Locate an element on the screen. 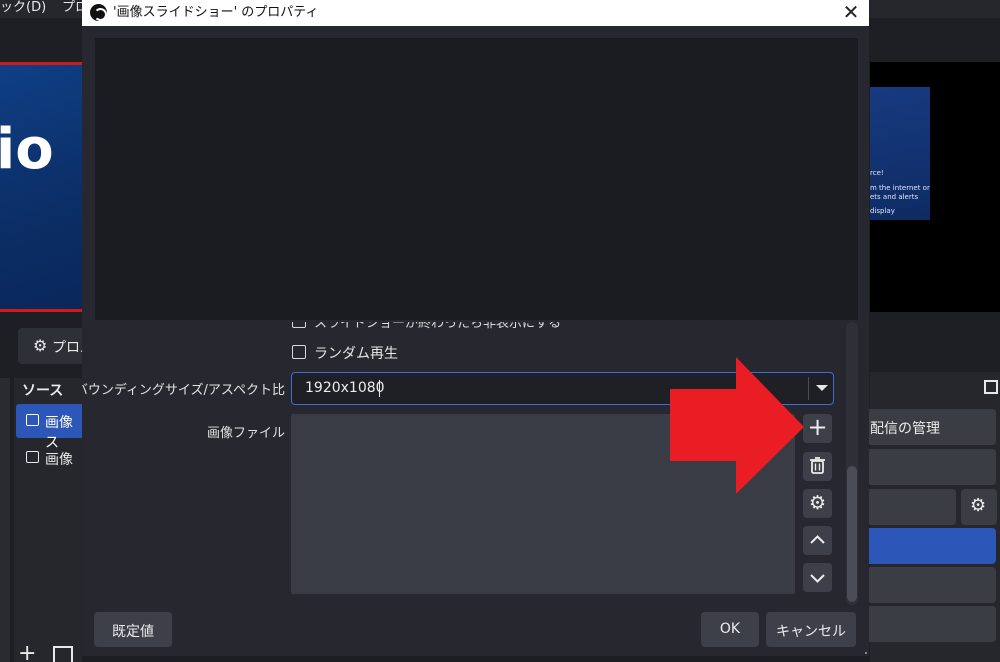 This screenshot has height=662, width=1000. image-icon is located at coordinates (32, 457).